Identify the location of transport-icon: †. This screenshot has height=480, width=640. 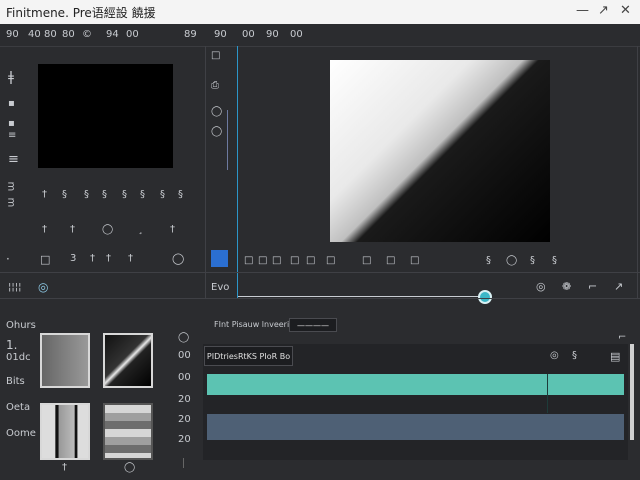
(44, 194).